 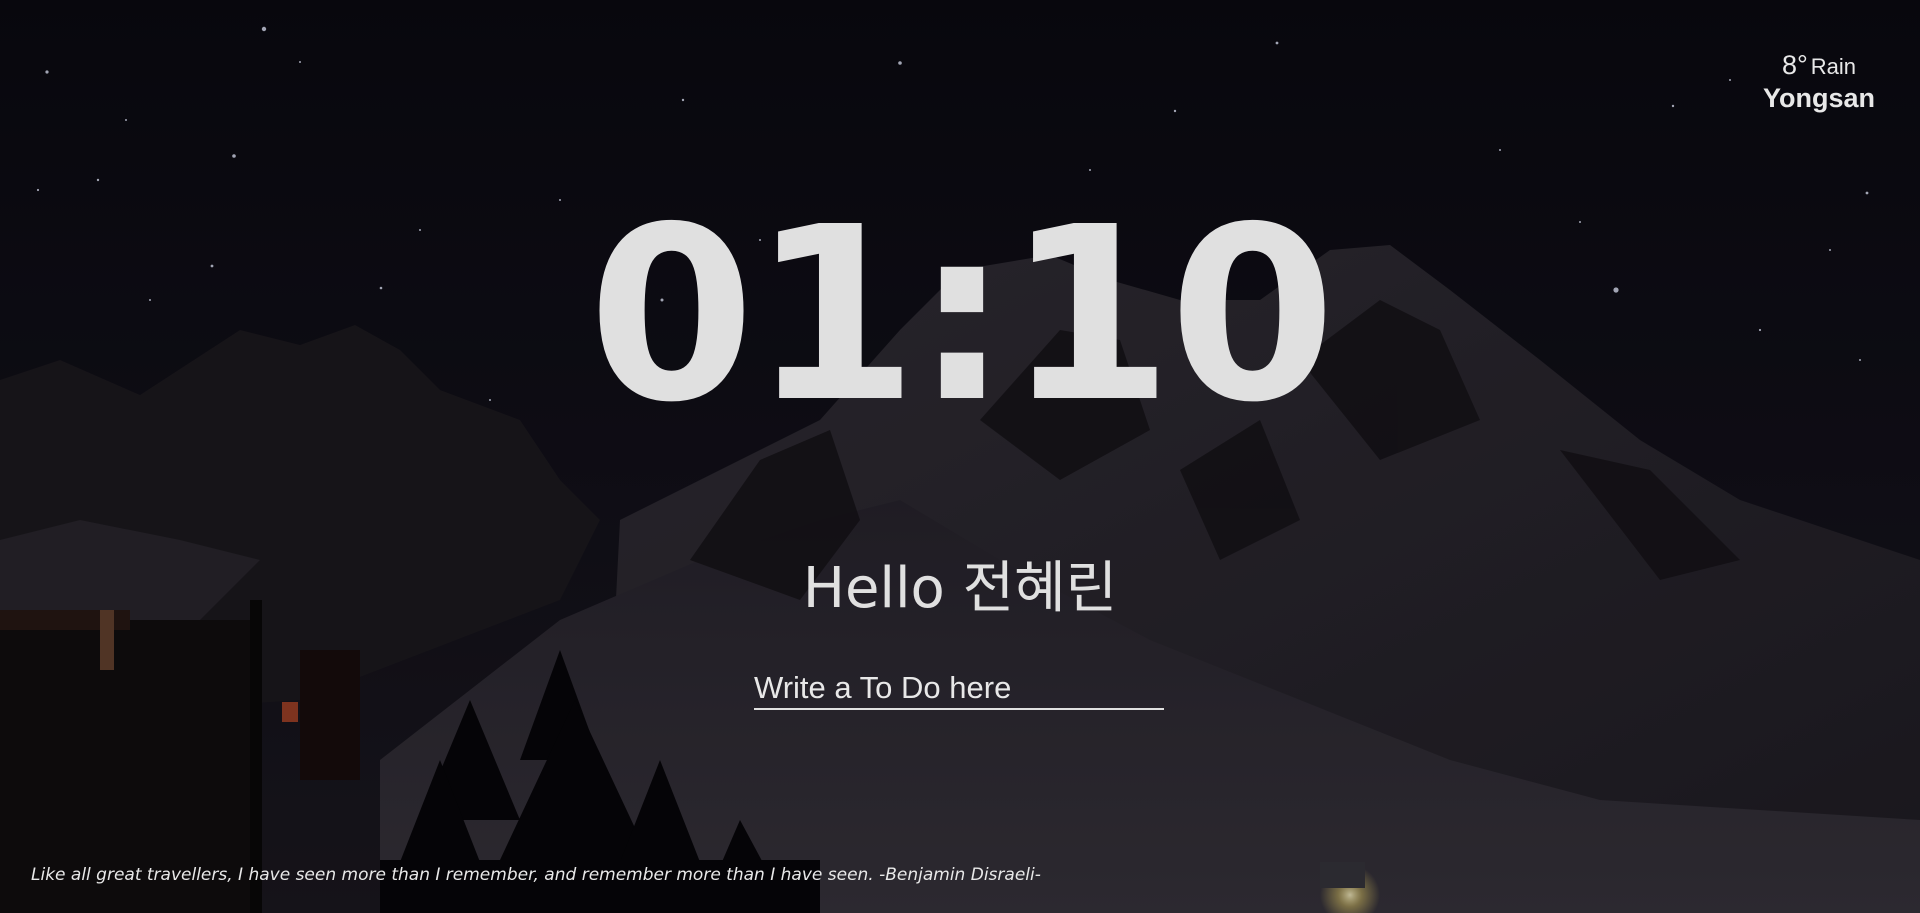 I want to click on location-name: Yongsan, so click(x=1818, y=98).